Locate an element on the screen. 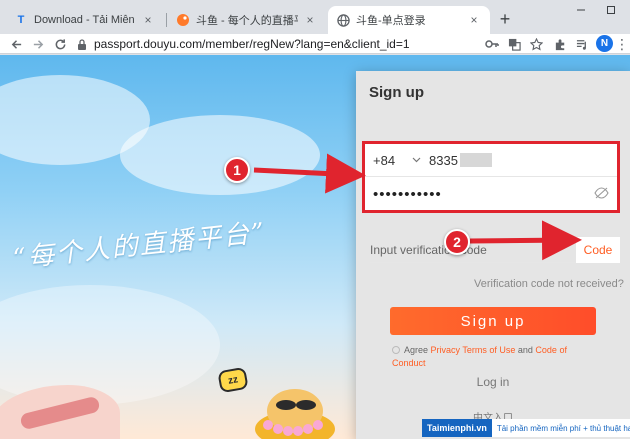 The width and height of the screenshot is (630, 439). extensions-puzzle-icon is located at coordinates (560, 44).